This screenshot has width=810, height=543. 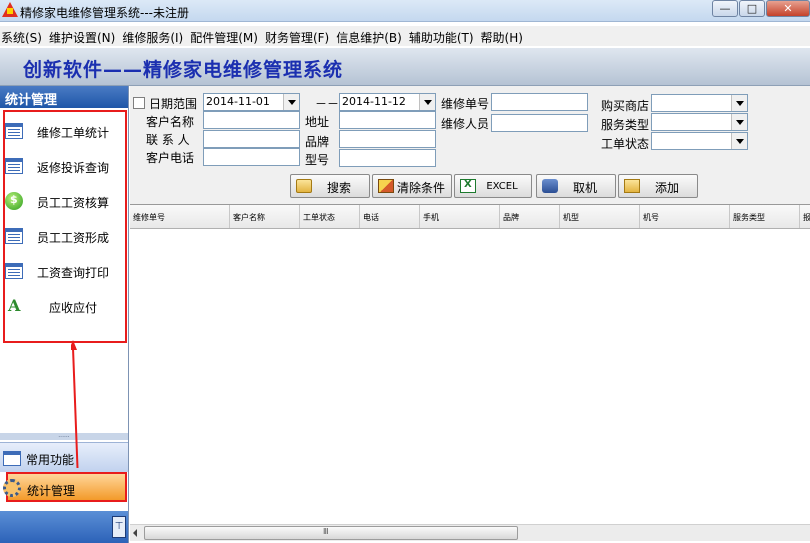 I want to click on add-button: 添加, so click(x=658, y=186).